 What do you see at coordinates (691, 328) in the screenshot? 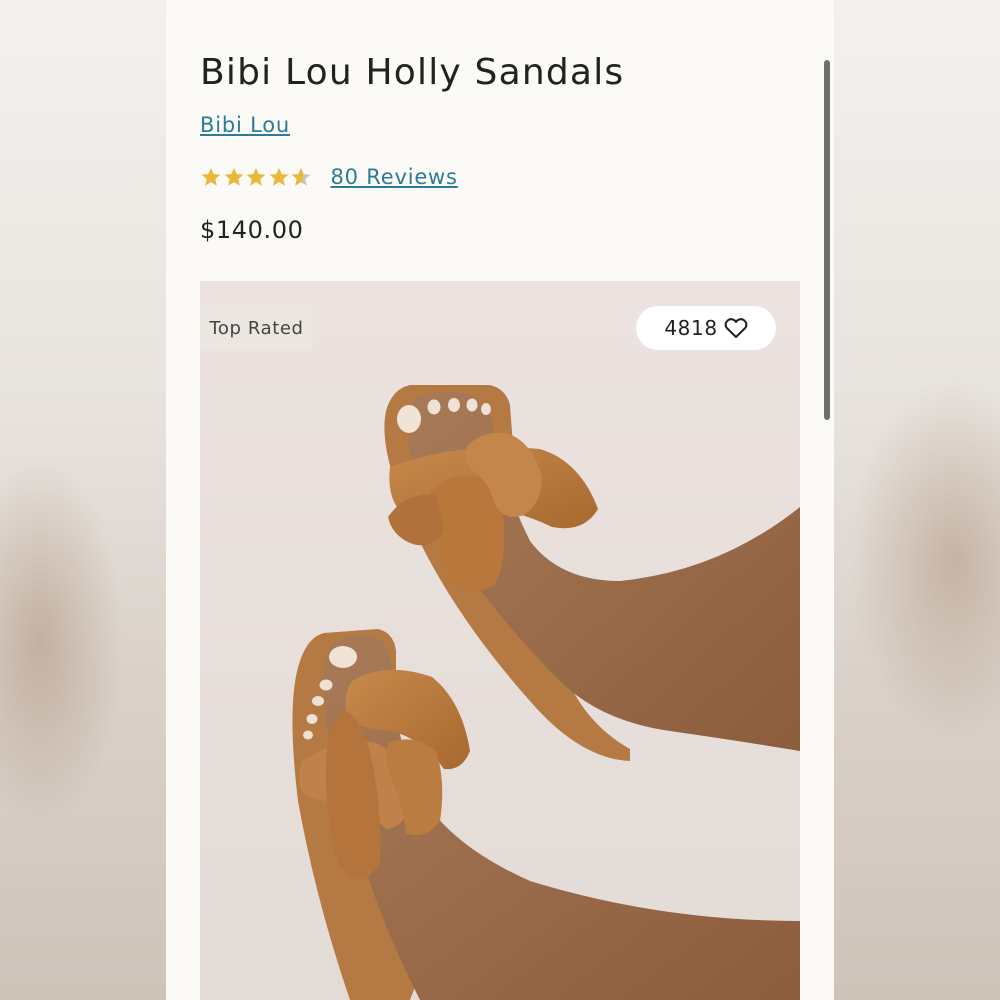
I see `likes-count: 4818` at bounding box center [691, 328].